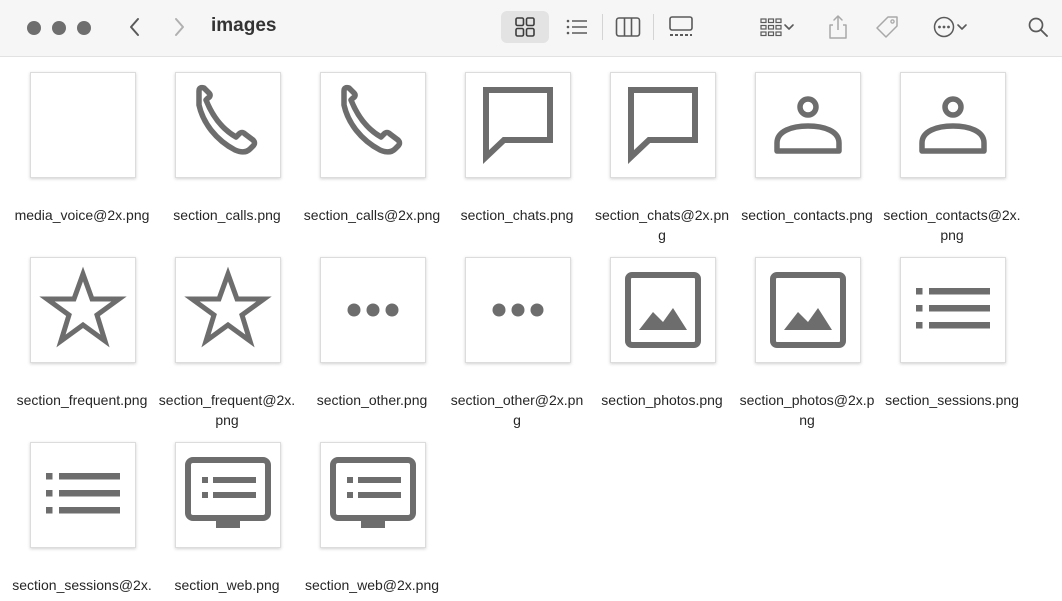 This screenshot has height=601, width=1062. I want to click on minimize-window-button, so click(59, 28).